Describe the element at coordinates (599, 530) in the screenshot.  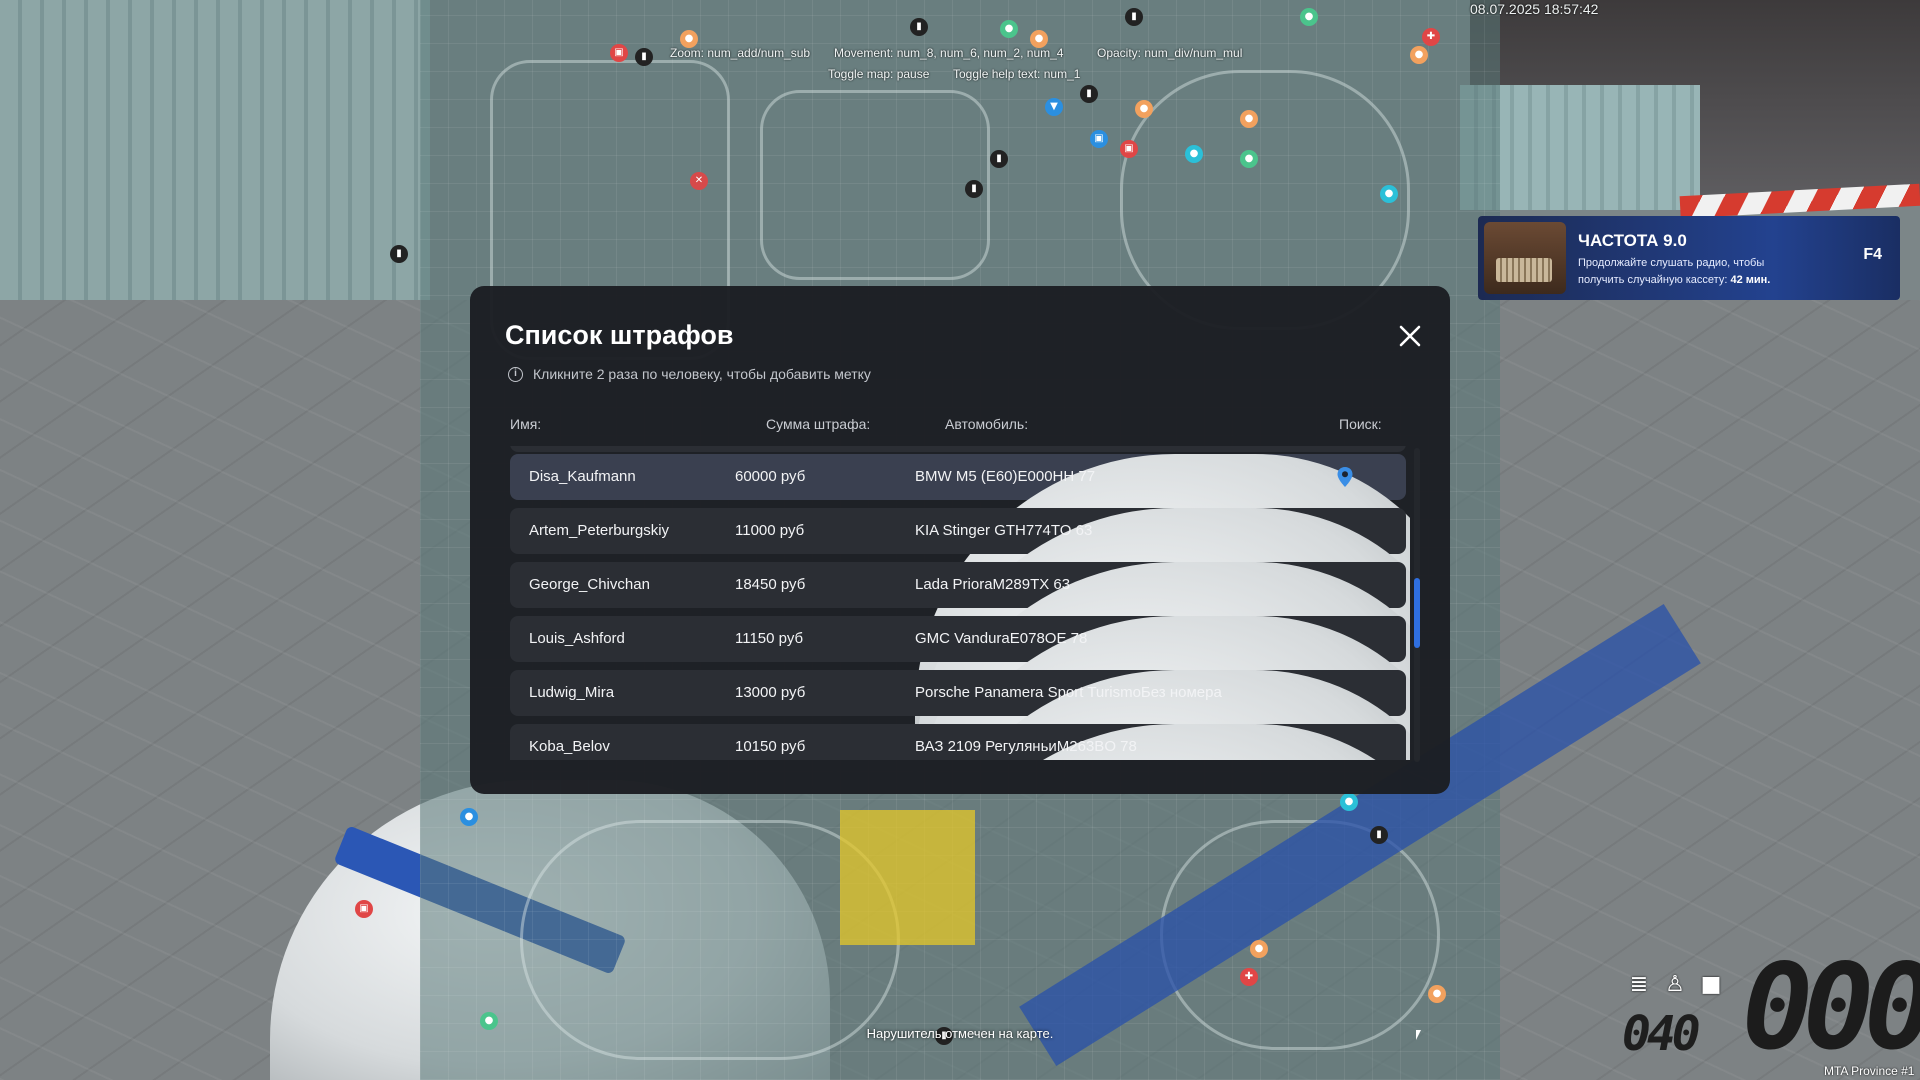
I see `row-name: Artem_Peterburgskiy` at that location.